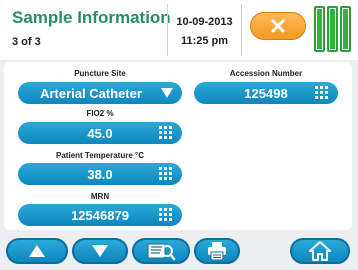  I want to click on patient-temperature-field: 38.0, so click(100, 174).